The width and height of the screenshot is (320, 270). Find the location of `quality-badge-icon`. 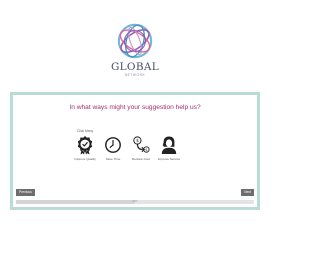

quality-badge-icon is located at coordinates (85, 145).